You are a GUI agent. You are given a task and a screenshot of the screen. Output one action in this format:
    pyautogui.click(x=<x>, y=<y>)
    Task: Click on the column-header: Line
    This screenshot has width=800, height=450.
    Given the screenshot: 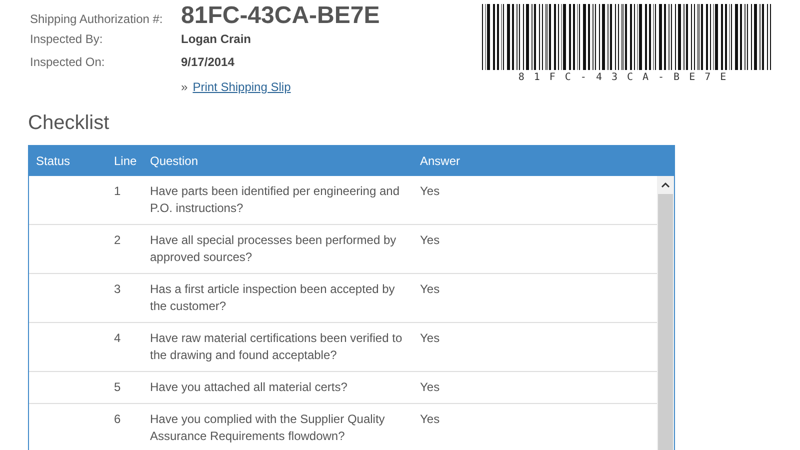 What is the action you would take?
    pyautogui.click(x=125, y=161)
    